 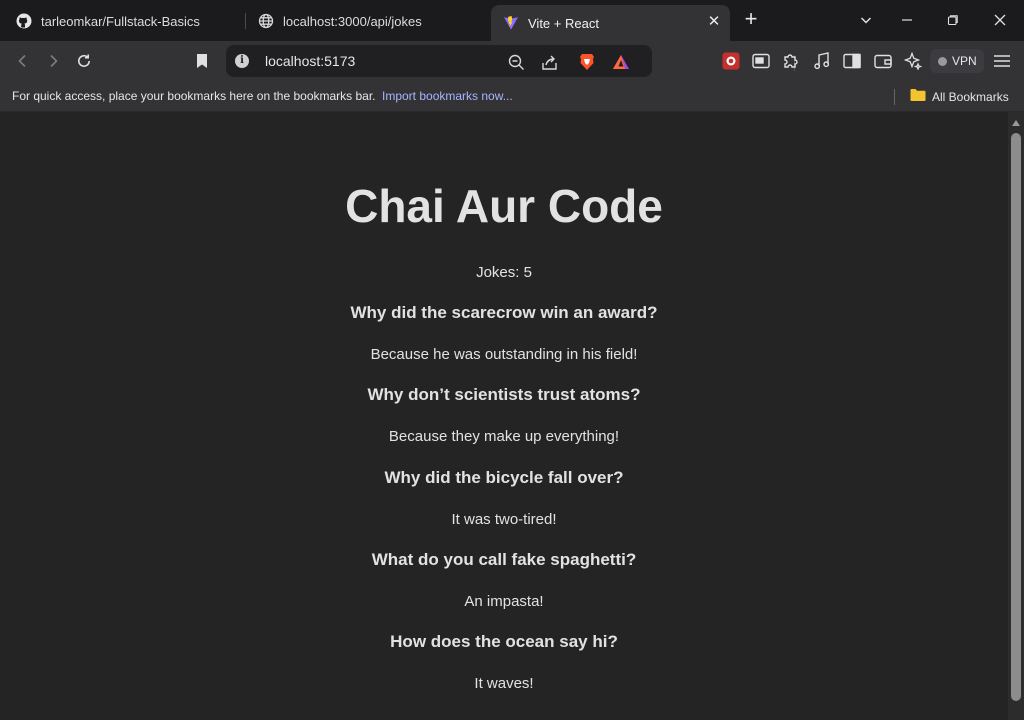 I want to click on joke-answer: An impasta!, so click(x=504, y=601).